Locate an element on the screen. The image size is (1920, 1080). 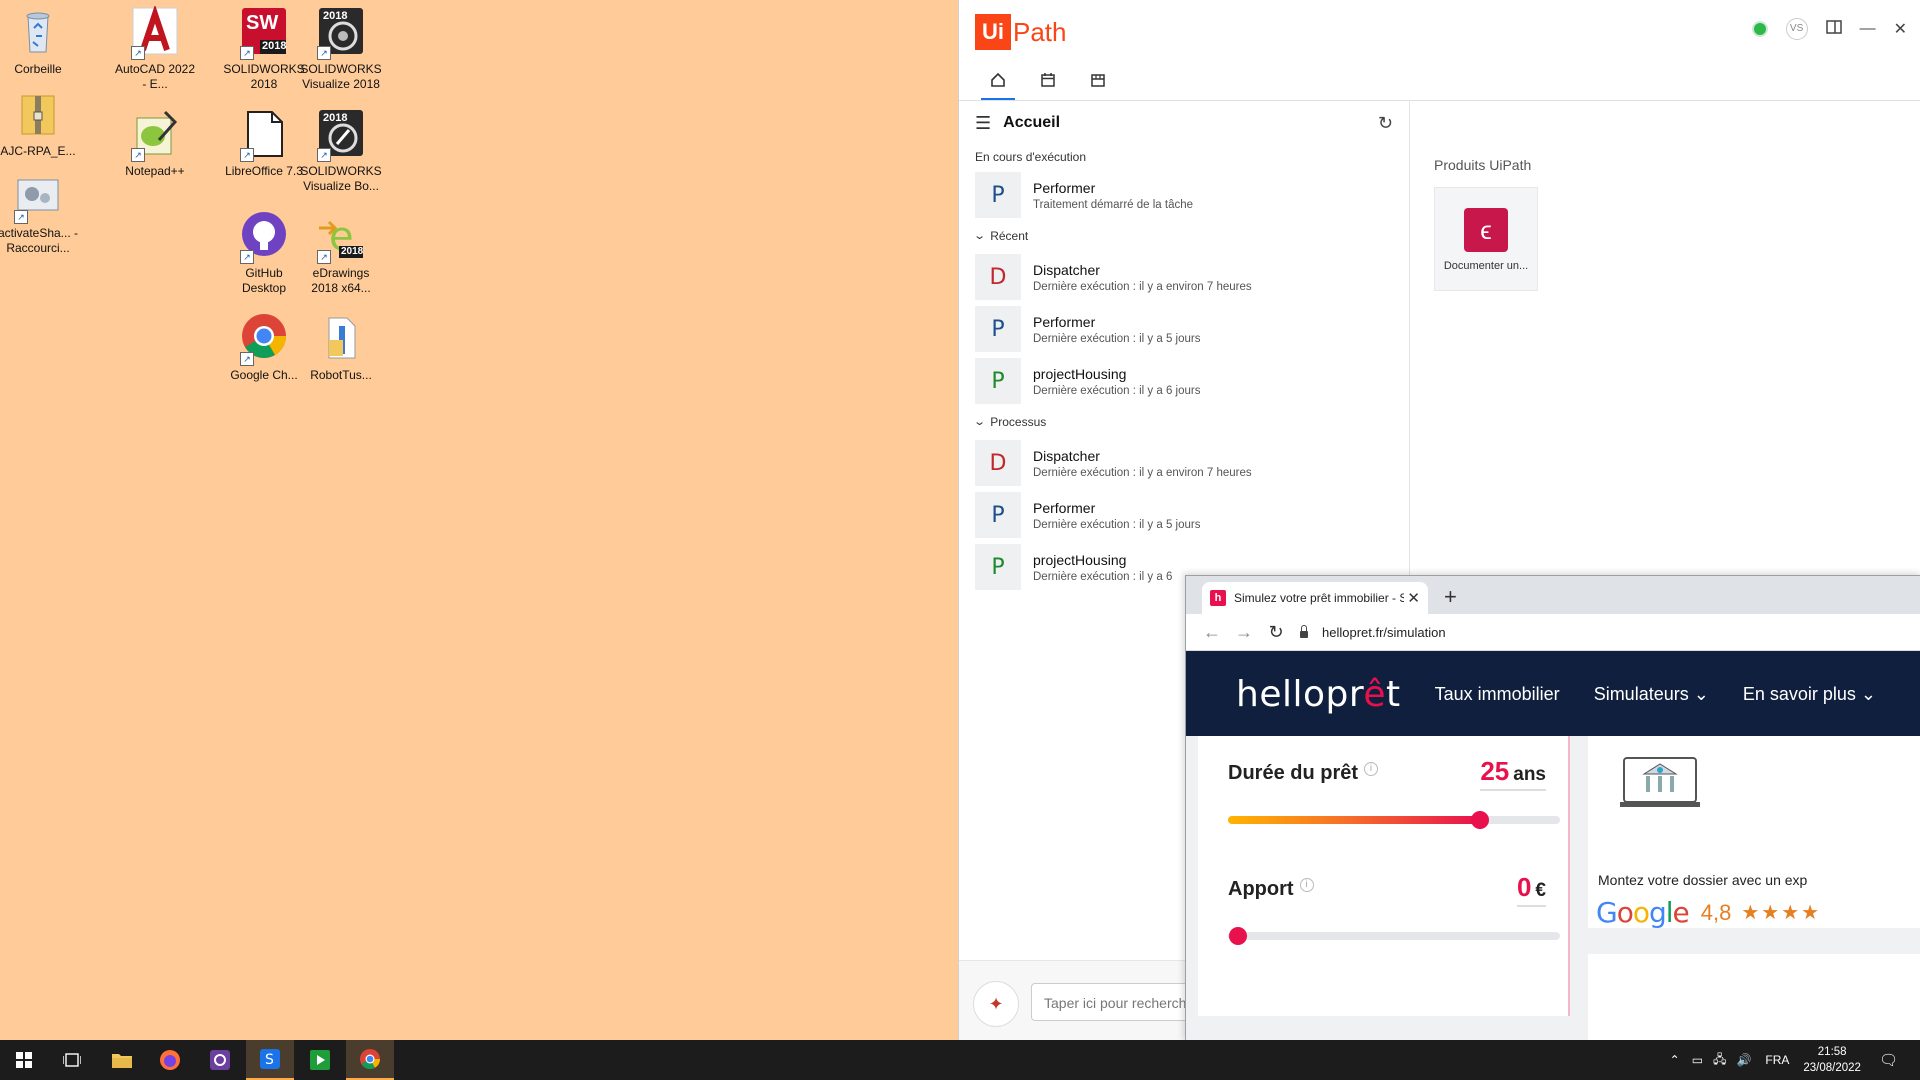
simulator-card: Durée du prêt i 25 ans Apport i 0 € is located at coordinates (1384, 876).